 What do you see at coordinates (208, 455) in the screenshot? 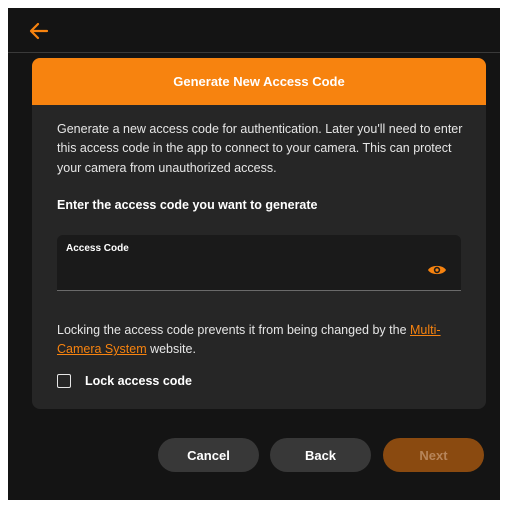
I see `cancel-button: Cancel` at bounding box center [208, 455].